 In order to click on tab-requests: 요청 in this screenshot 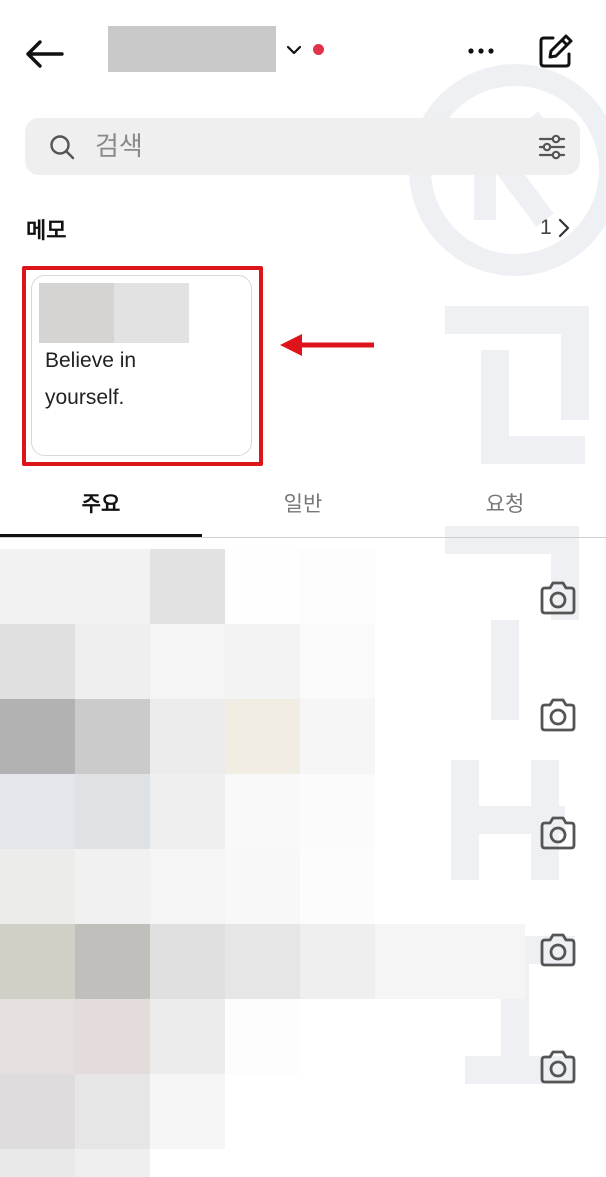, I will do `click(505, 503)`.